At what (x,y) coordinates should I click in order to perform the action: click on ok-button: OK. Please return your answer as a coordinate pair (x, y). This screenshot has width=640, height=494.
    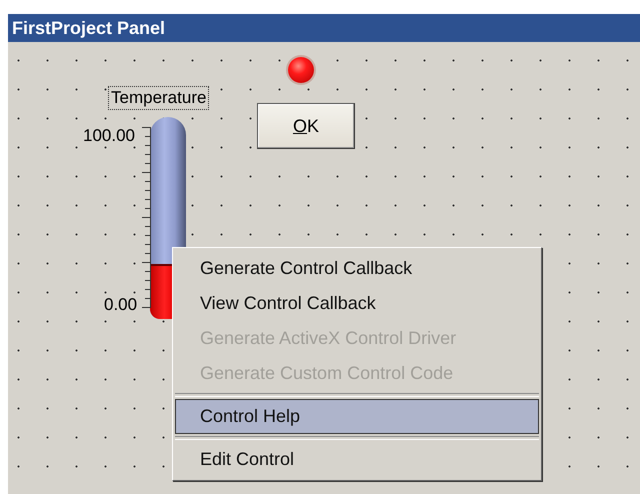
    Looking at the image, I should click on (306, 126).